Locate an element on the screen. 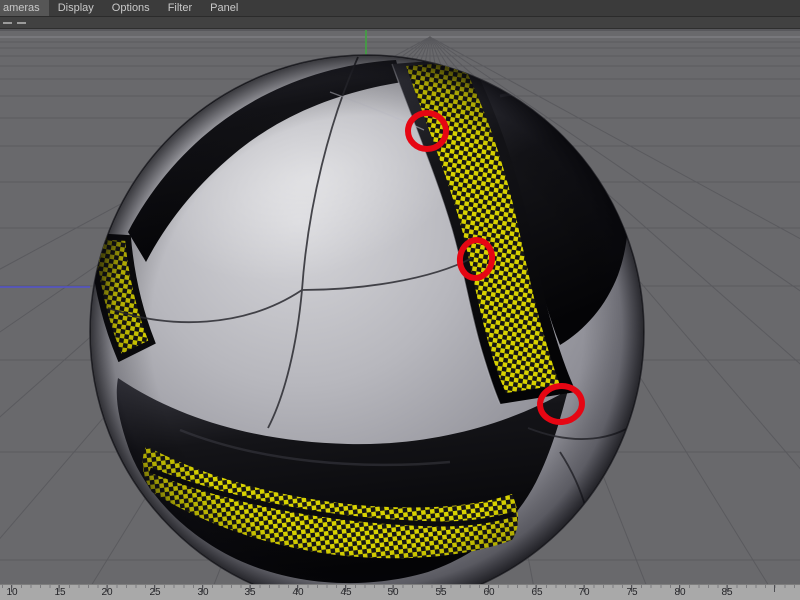 The image size is (800, 600). ruler-label-20: 20 is located at coordinates (107, 592).